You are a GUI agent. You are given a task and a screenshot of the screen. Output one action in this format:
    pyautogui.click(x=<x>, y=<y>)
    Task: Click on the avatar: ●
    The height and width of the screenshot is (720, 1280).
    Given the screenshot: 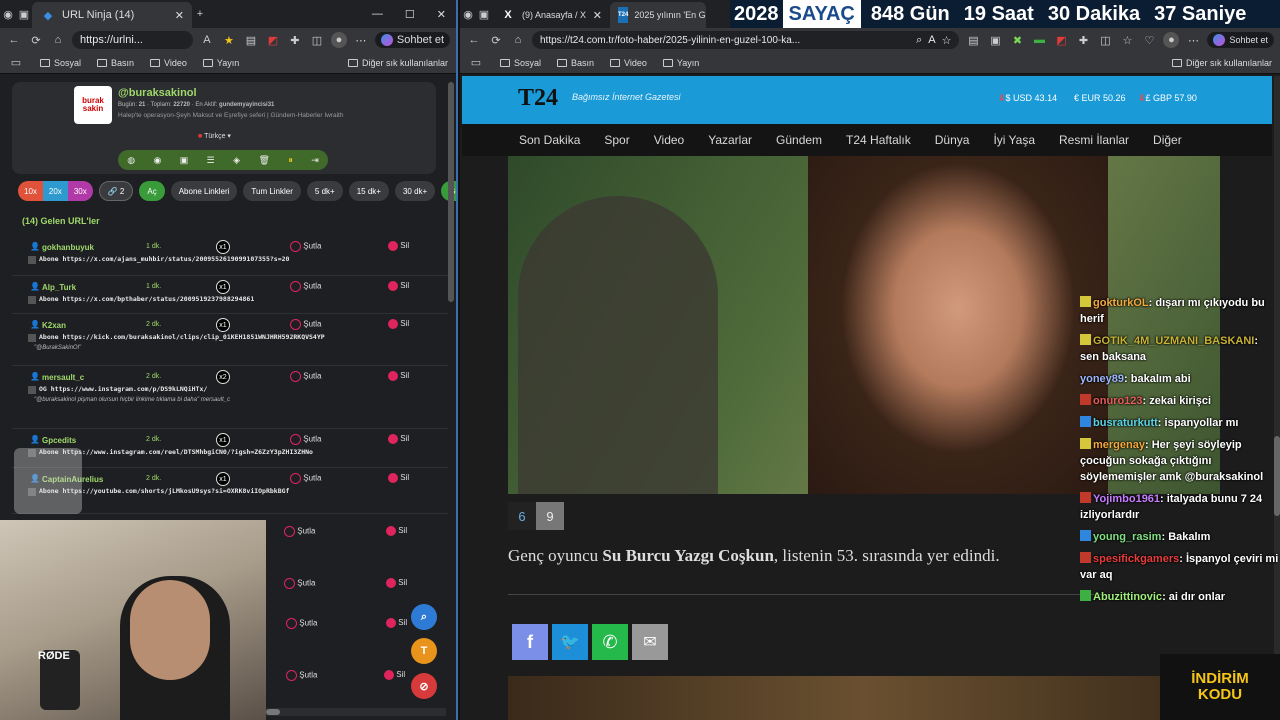 What is the action you would take?
    pyautogui.click(x=338, y=40)
    